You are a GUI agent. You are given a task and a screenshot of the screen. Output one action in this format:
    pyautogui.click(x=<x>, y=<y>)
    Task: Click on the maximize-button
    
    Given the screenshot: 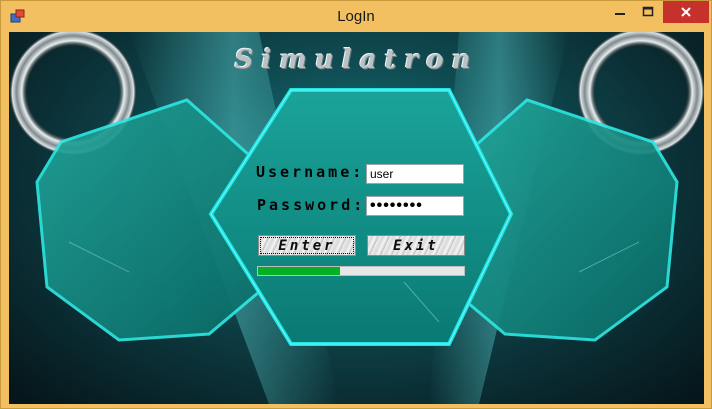 What is the action you would take?
    pyautogui.click(x=648, y=12)
    